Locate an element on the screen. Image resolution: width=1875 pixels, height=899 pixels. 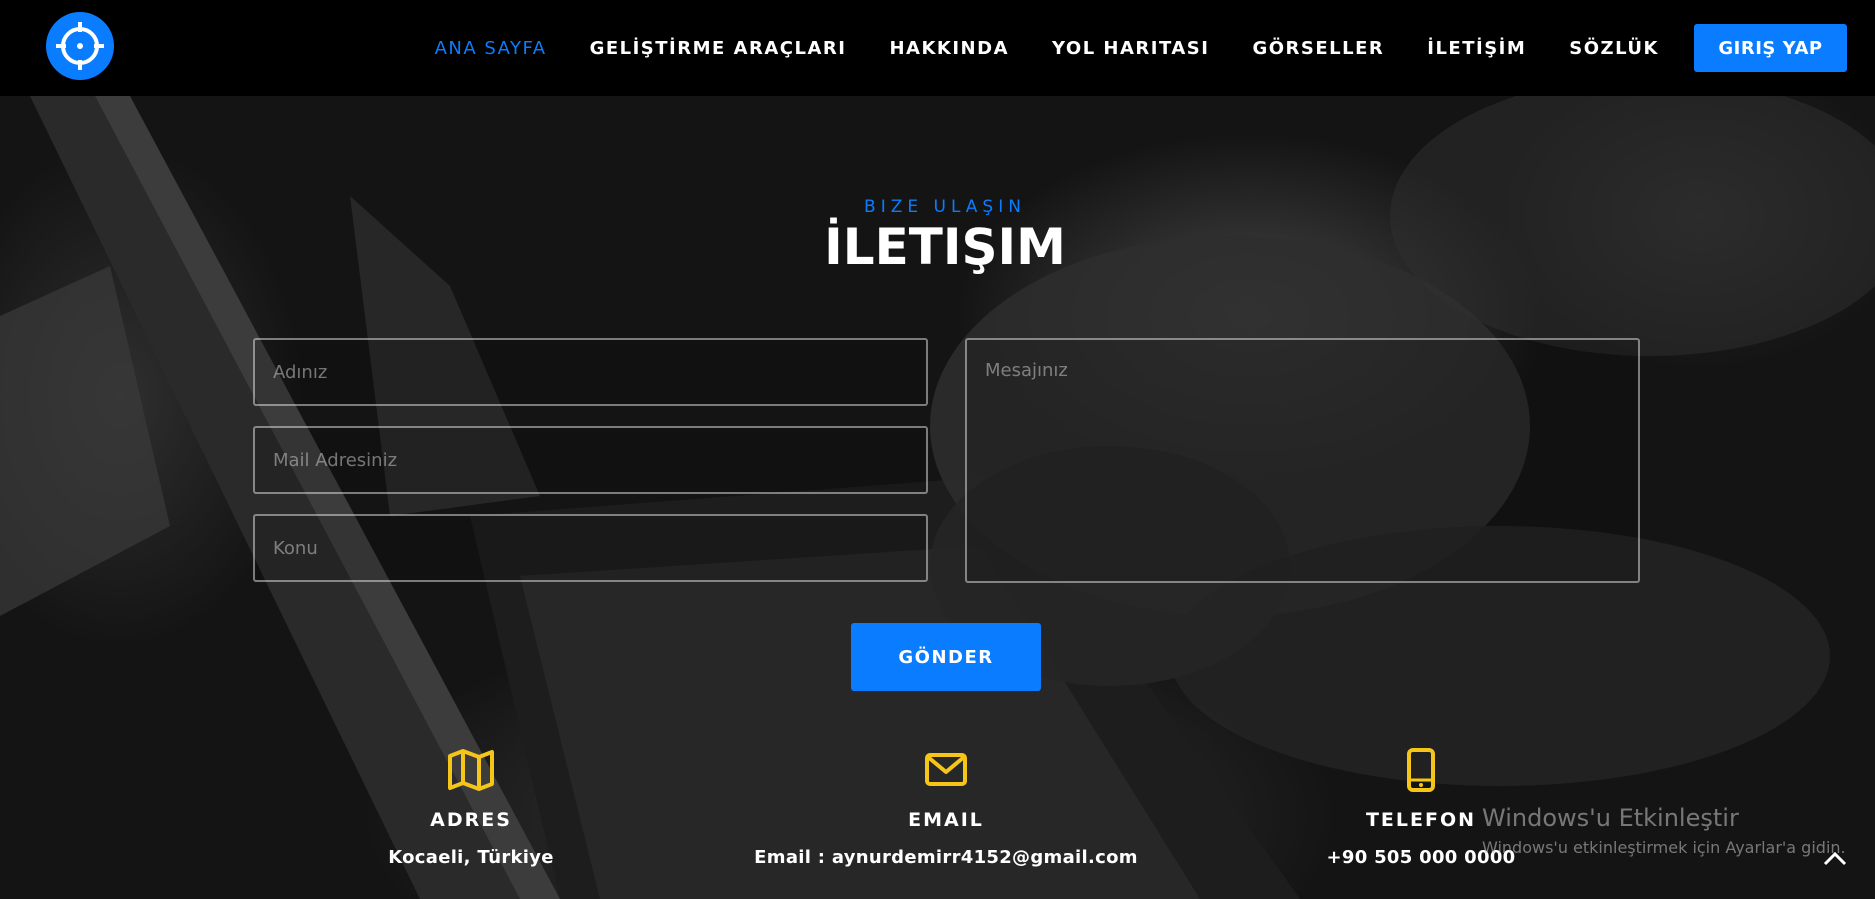
scroll-to-top-button is located at coordinates (1835, 858).